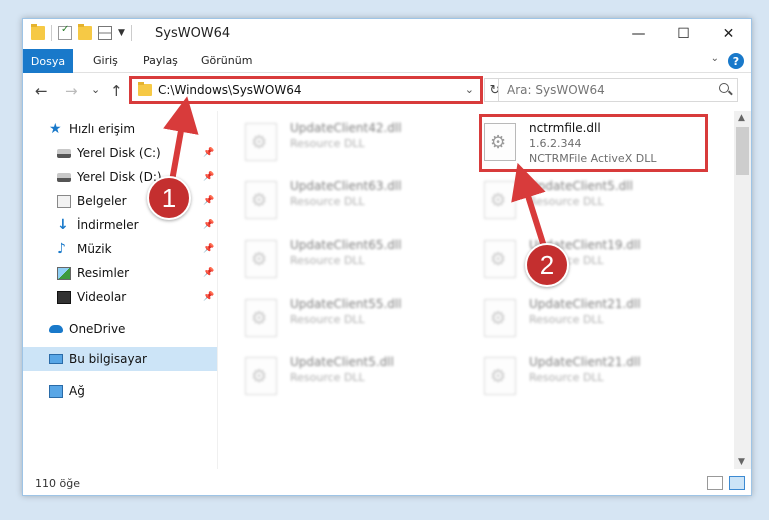  I want to click on tab-home: Giriş, so click(105, 60).